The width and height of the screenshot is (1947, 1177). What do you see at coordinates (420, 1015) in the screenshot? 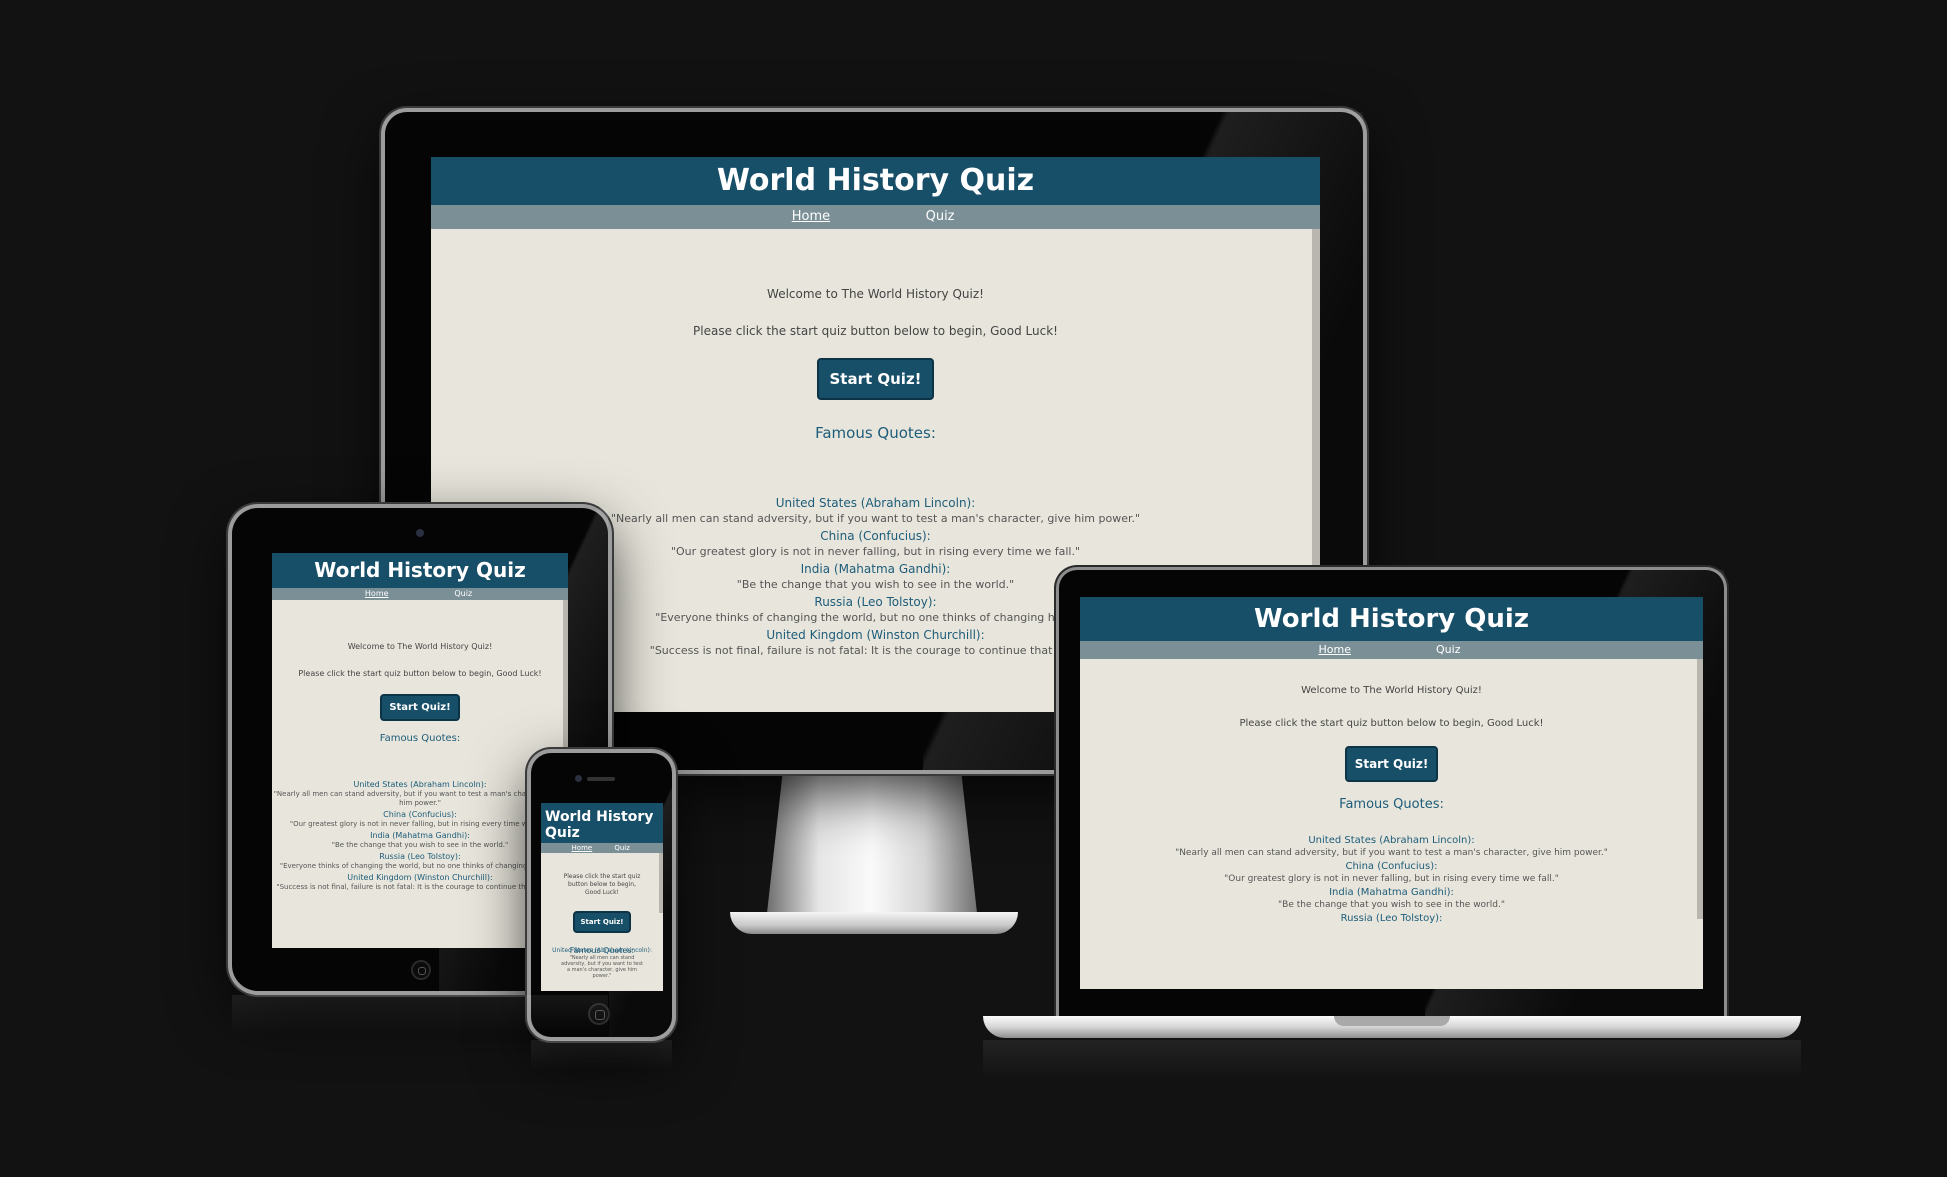
I see `tablet-reflection` at bounding box center [420, 1015].